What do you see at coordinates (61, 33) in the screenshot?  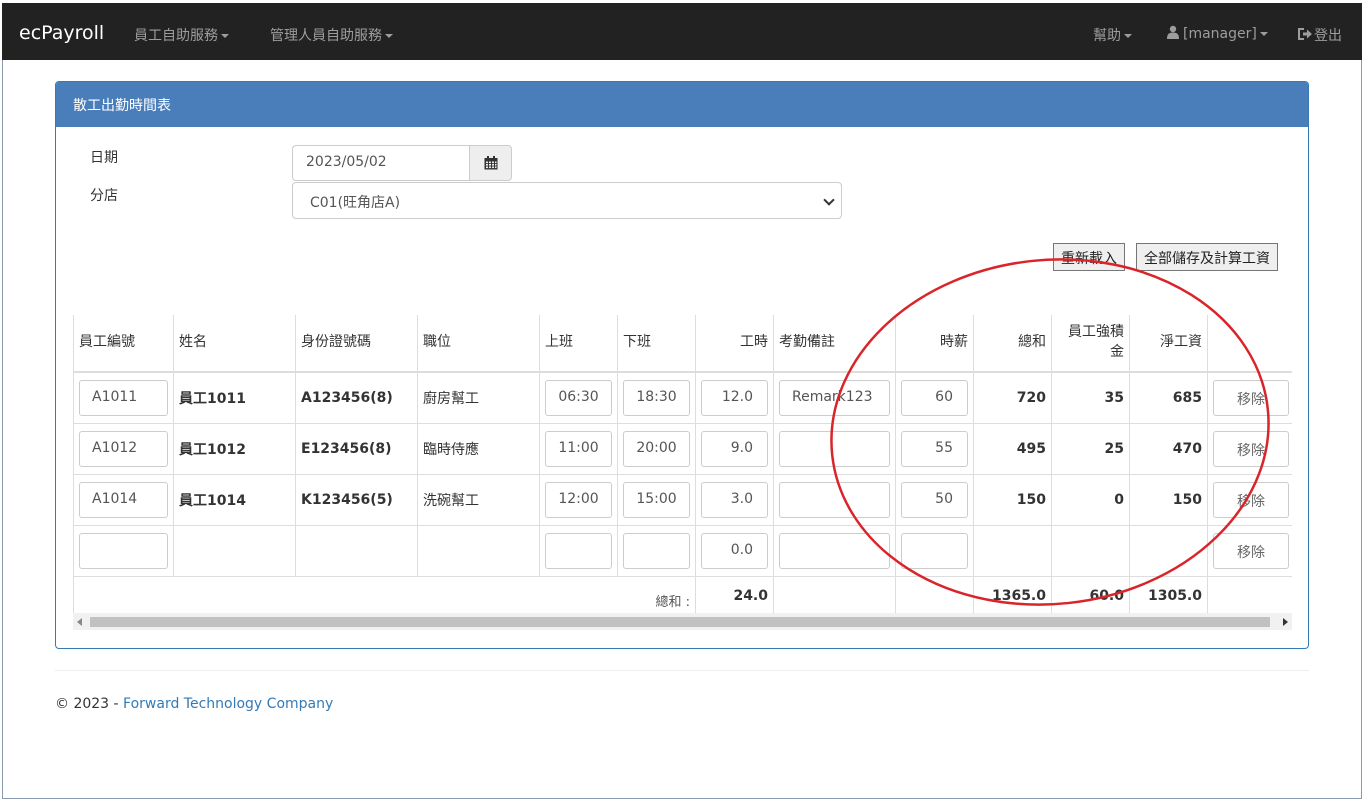 I see `brand-logo: ecPayroll` at bounding box center [61, 33].